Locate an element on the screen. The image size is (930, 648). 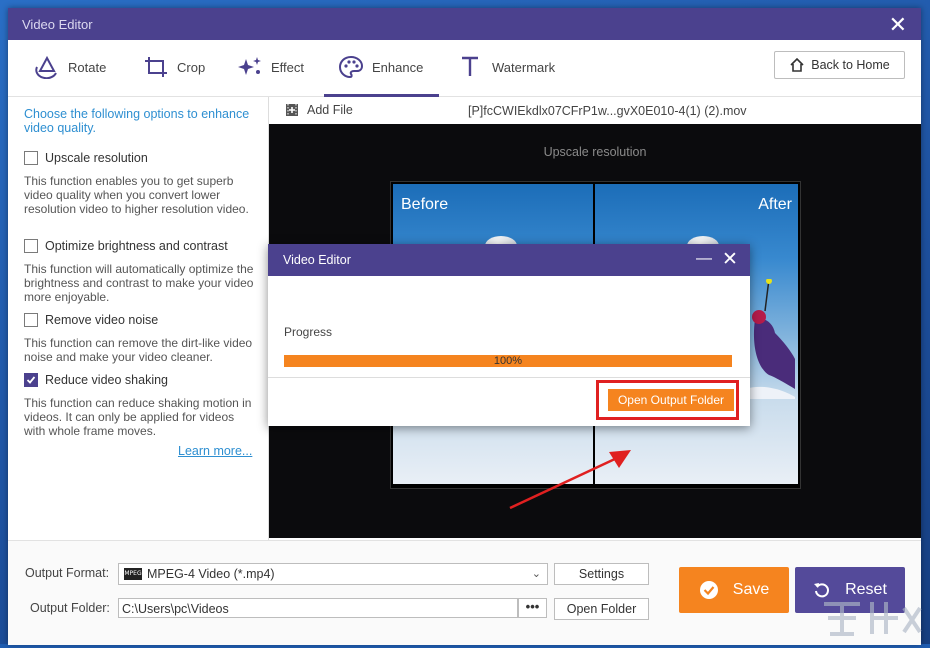
output-format-select: MPEG MPEG-4 Video (*.mp4) ⌄ is located at coordinates (333, 574).